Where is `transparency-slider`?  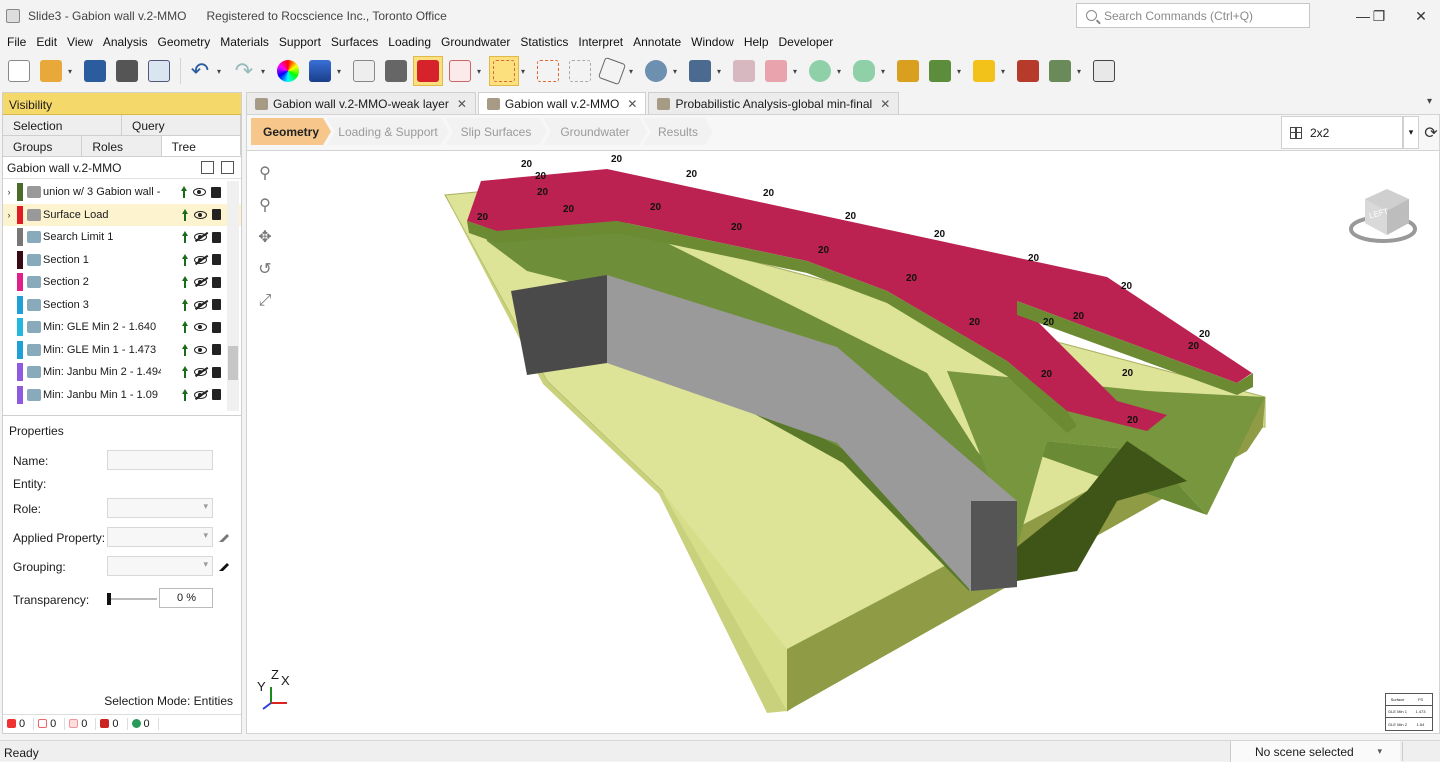 transparency-slider is located at coordinates (132, 599).